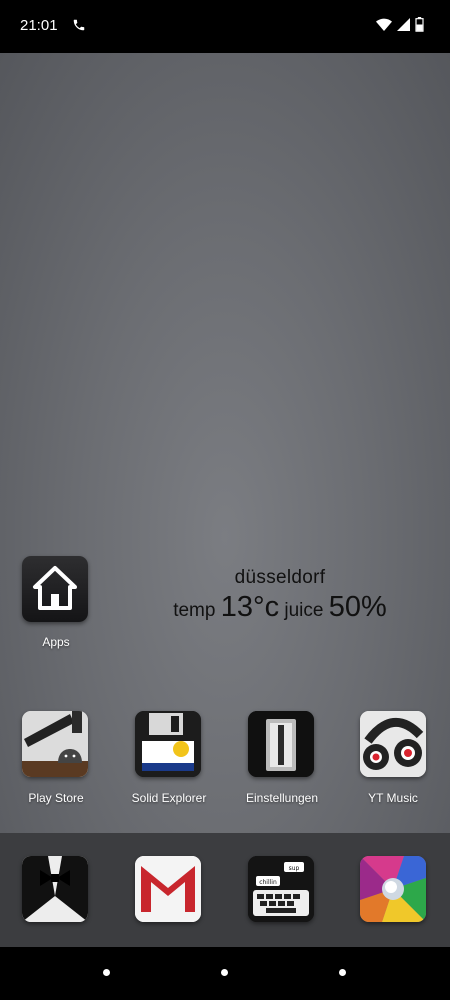  I want to click on nav-back-dot, so click(106, 972).